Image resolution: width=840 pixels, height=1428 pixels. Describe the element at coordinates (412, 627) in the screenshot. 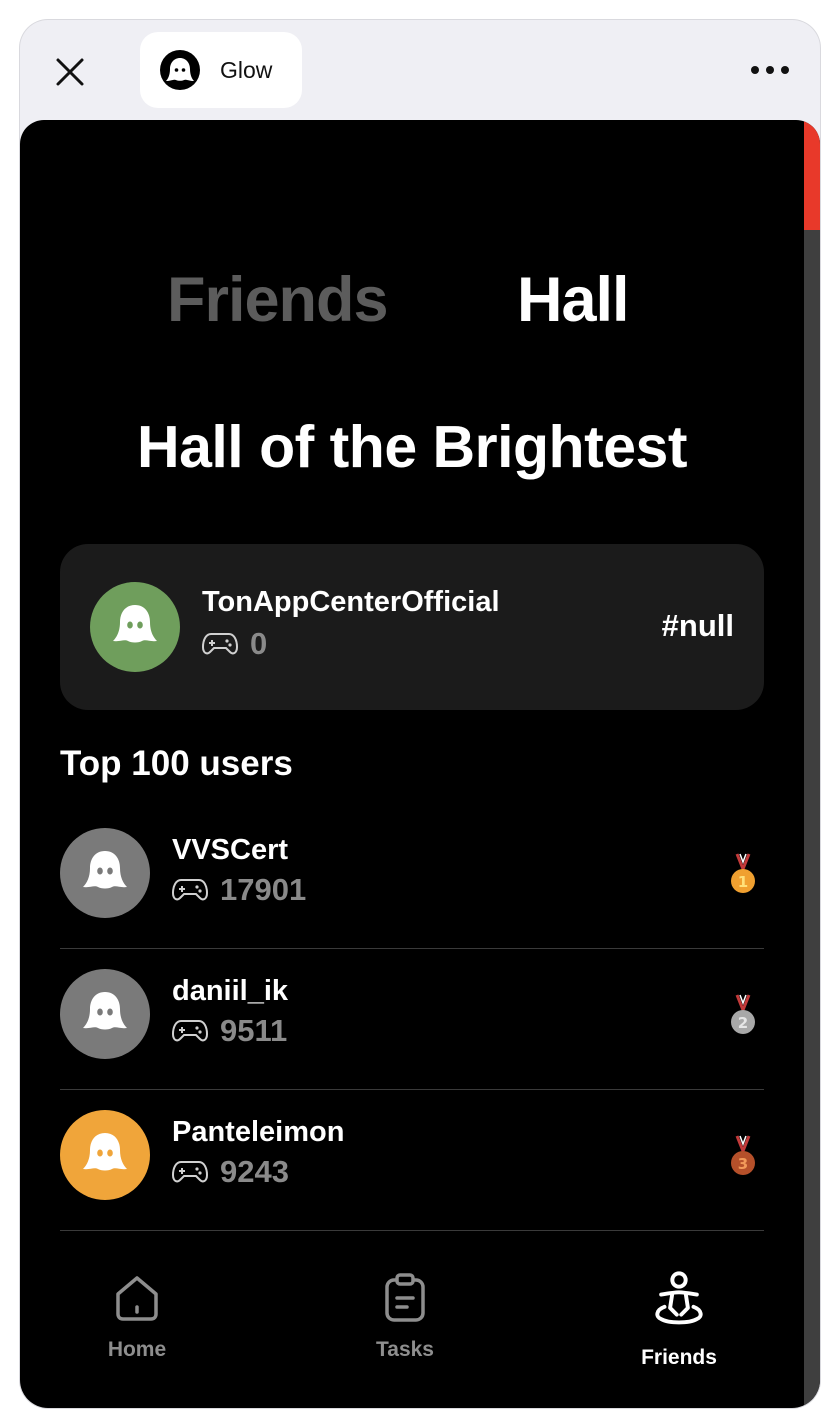

I see `my-rank-card: TonAppCenterOfficial 0 #null` at that location.